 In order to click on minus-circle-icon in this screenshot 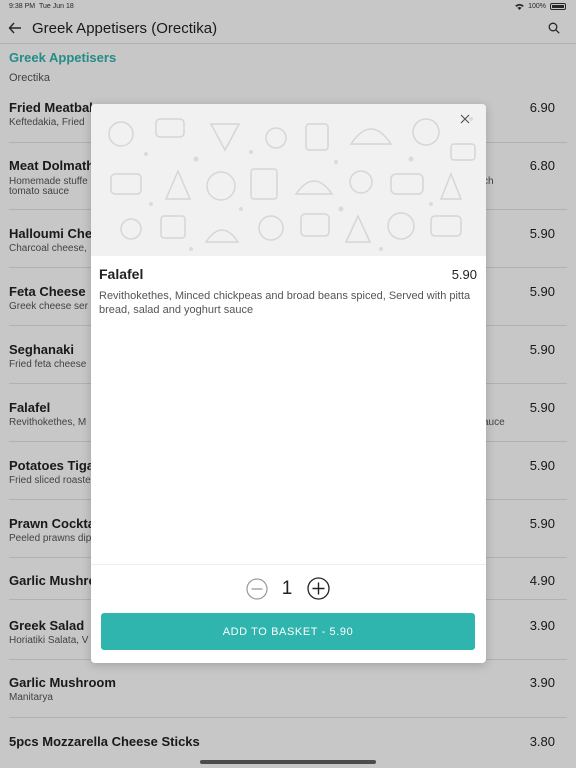, I will do `click(257, 589)`.